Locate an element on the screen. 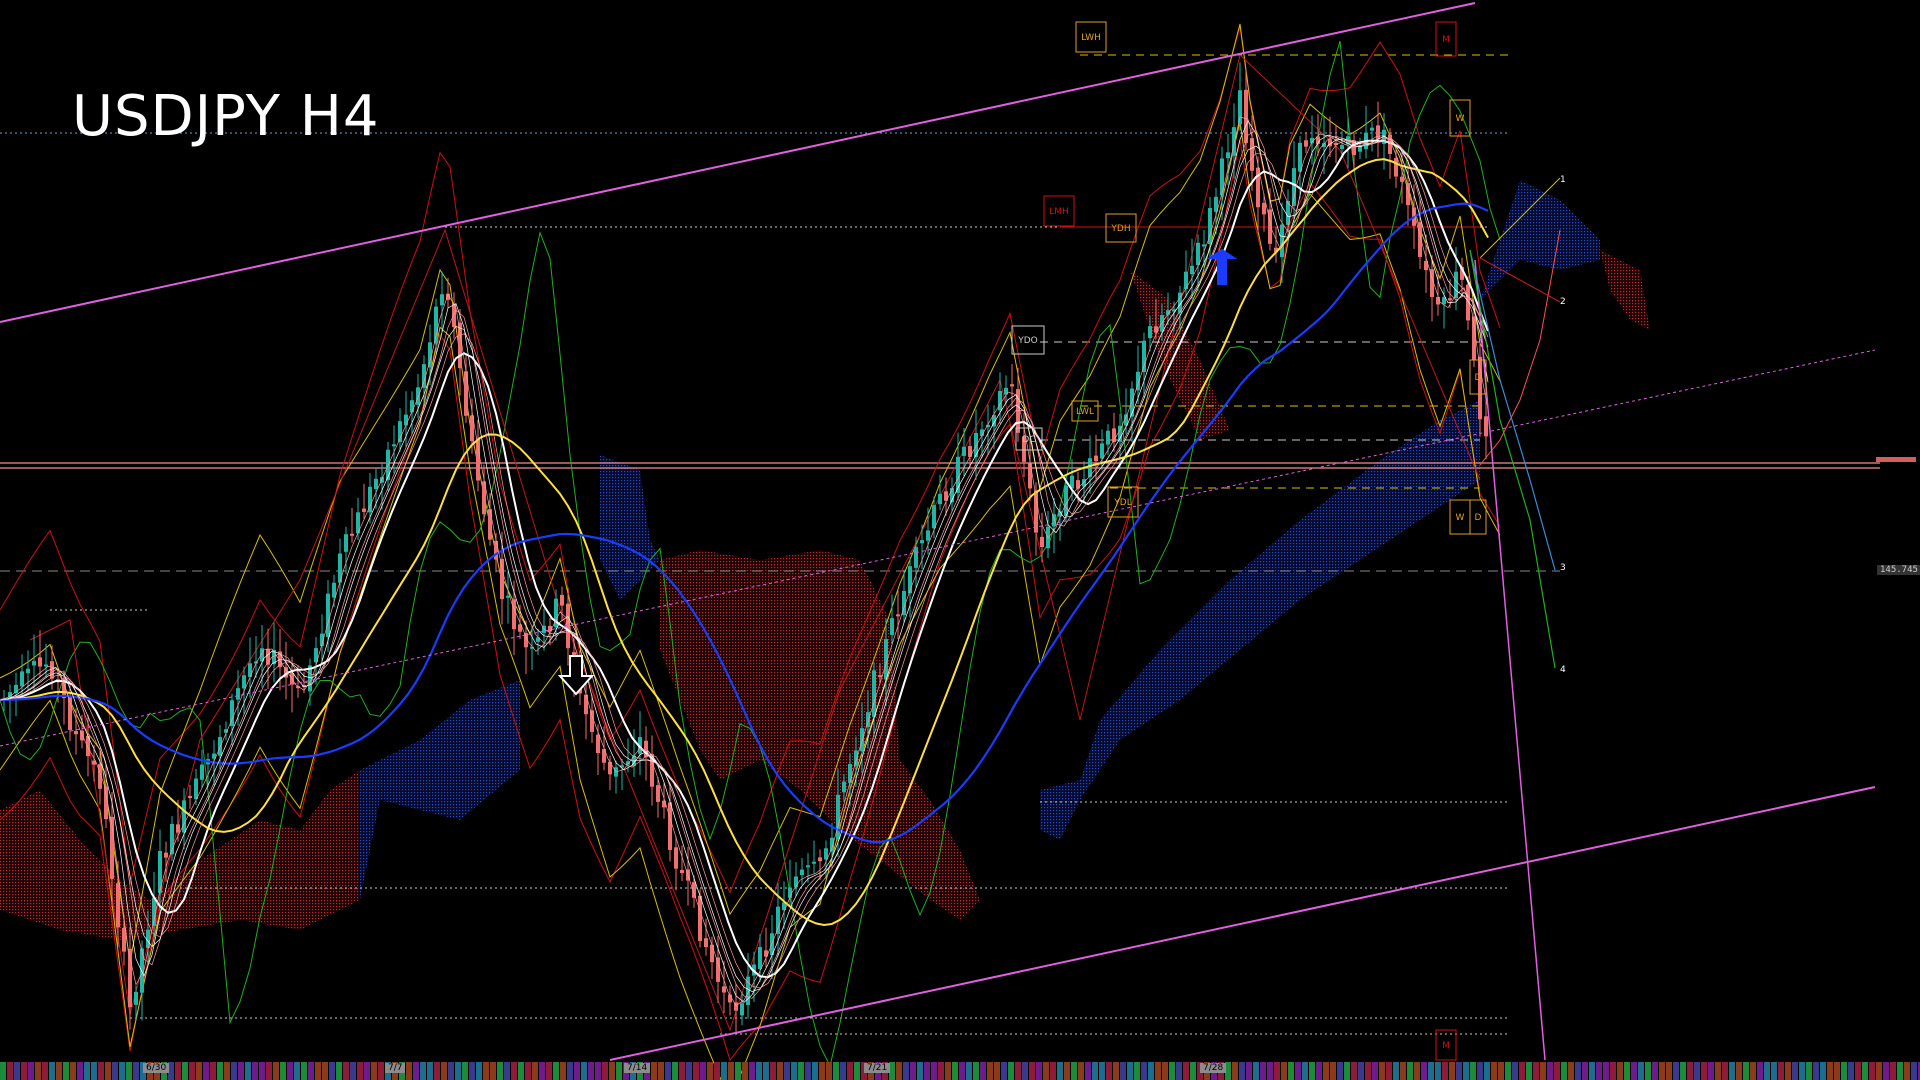 This screenshot has width=1920, height=1080. date-label-0: 6/30 is located at coordinates (156, 1068).